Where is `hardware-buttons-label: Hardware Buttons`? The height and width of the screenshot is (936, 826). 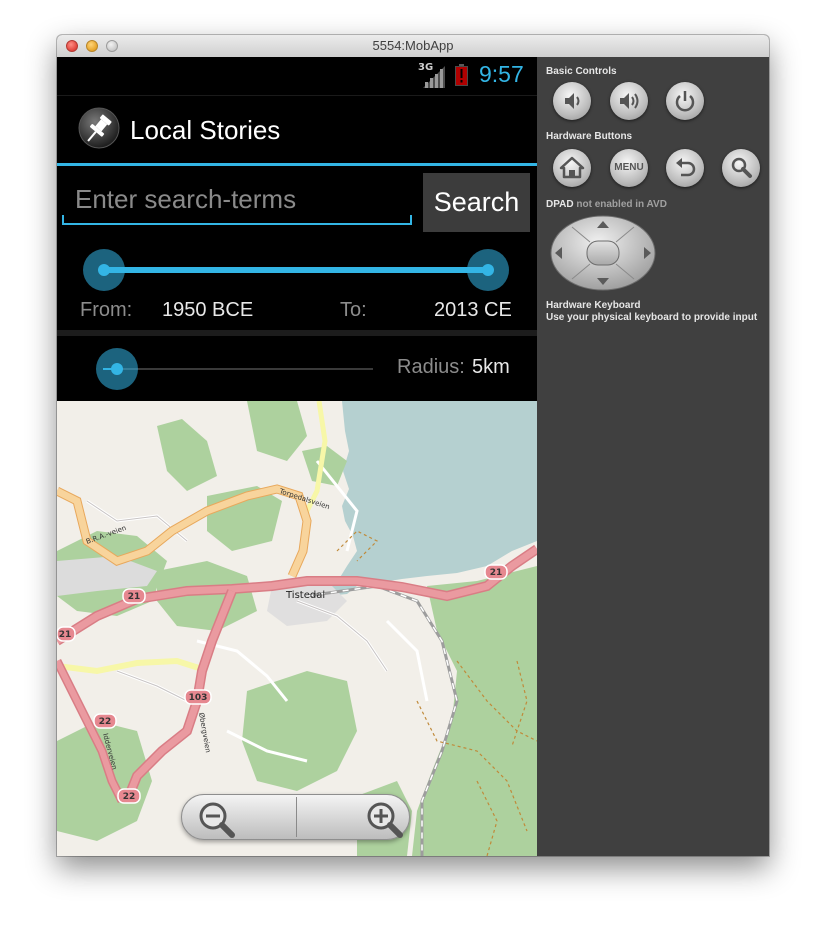
hardware-buttons-label: Hardware Buttons is located at coordinates (589, 136).